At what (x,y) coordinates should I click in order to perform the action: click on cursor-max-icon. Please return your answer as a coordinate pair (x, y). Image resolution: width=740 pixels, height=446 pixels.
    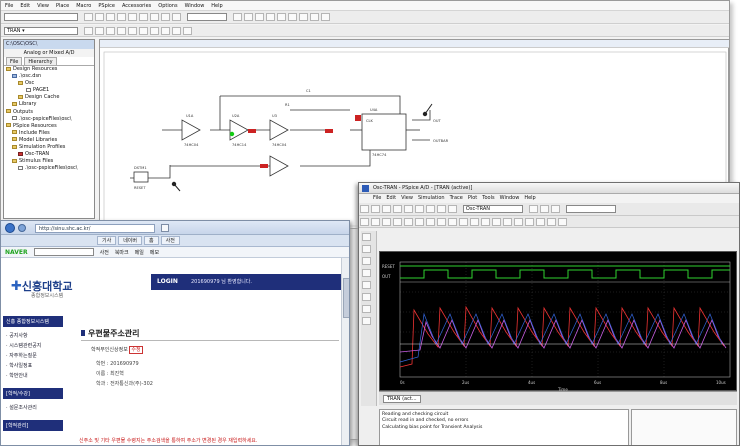
    Looking at the image, I should click on (518, 222).